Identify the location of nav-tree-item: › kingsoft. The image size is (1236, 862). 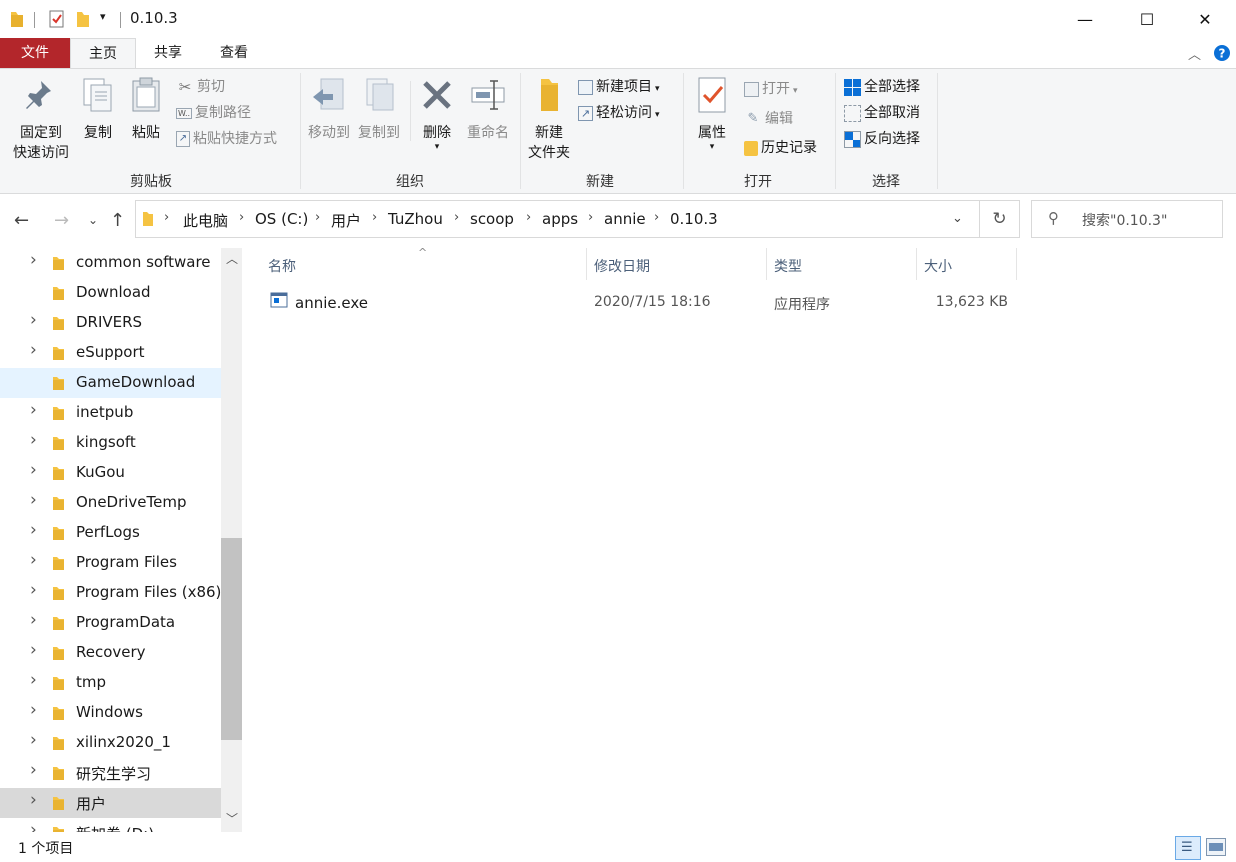
(110, 443).